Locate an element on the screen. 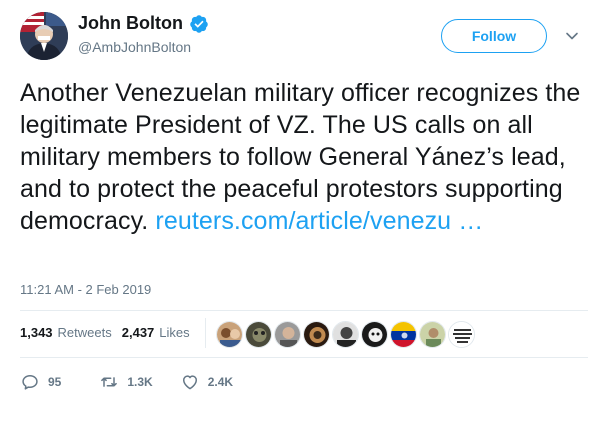 The image size is (606, 425). author-display-name: John Bolton is located at coordinates (130, 23).